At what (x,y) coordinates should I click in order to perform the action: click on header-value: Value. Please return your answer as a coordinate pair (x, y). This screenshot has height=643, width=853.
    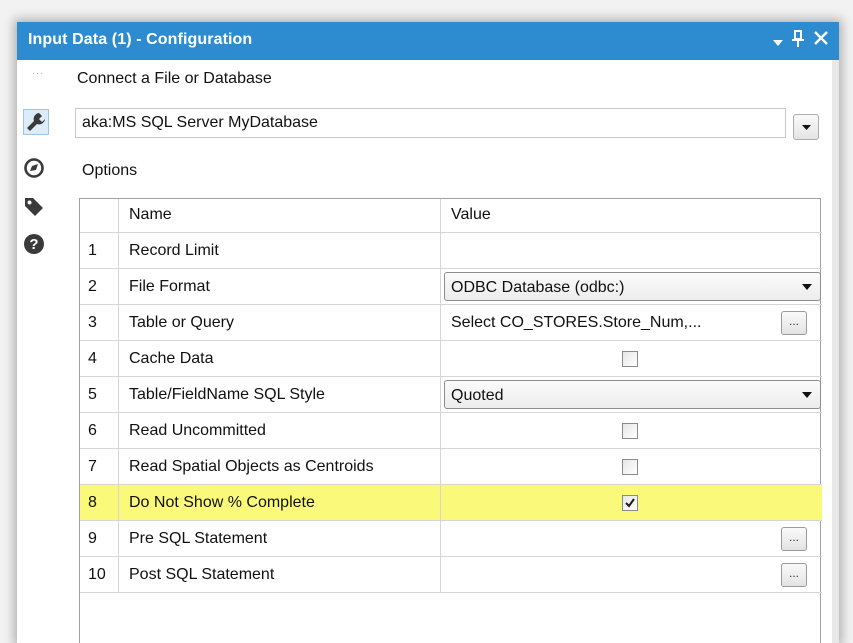
    Looking at the image, I should click on (471, 214).